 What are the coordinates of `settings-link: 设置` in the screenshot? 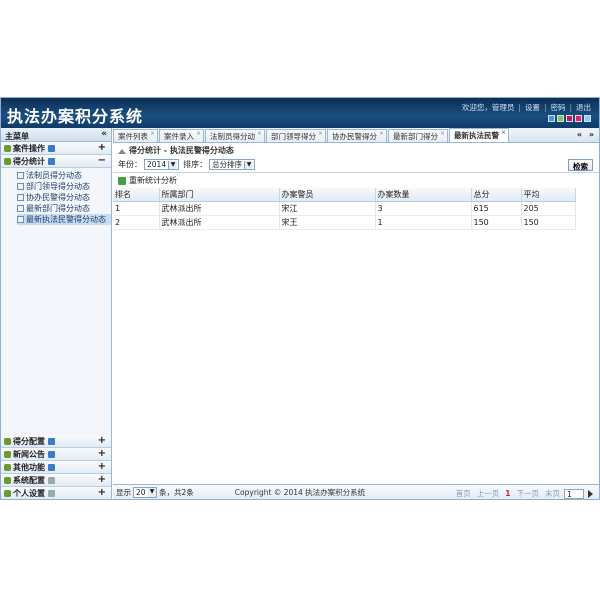 It's located at (532, 107).